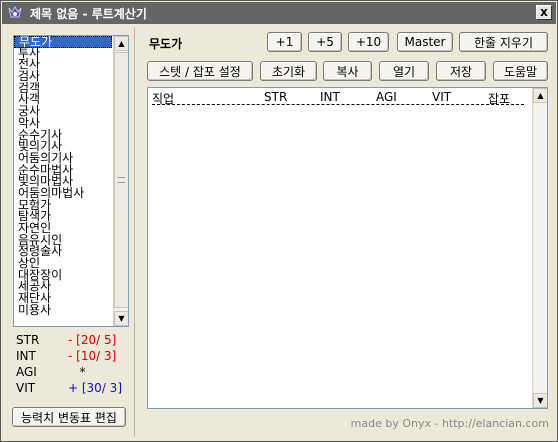  I want to click on window-title: 제목 없음 - 루트계산기, so click(88, 13).